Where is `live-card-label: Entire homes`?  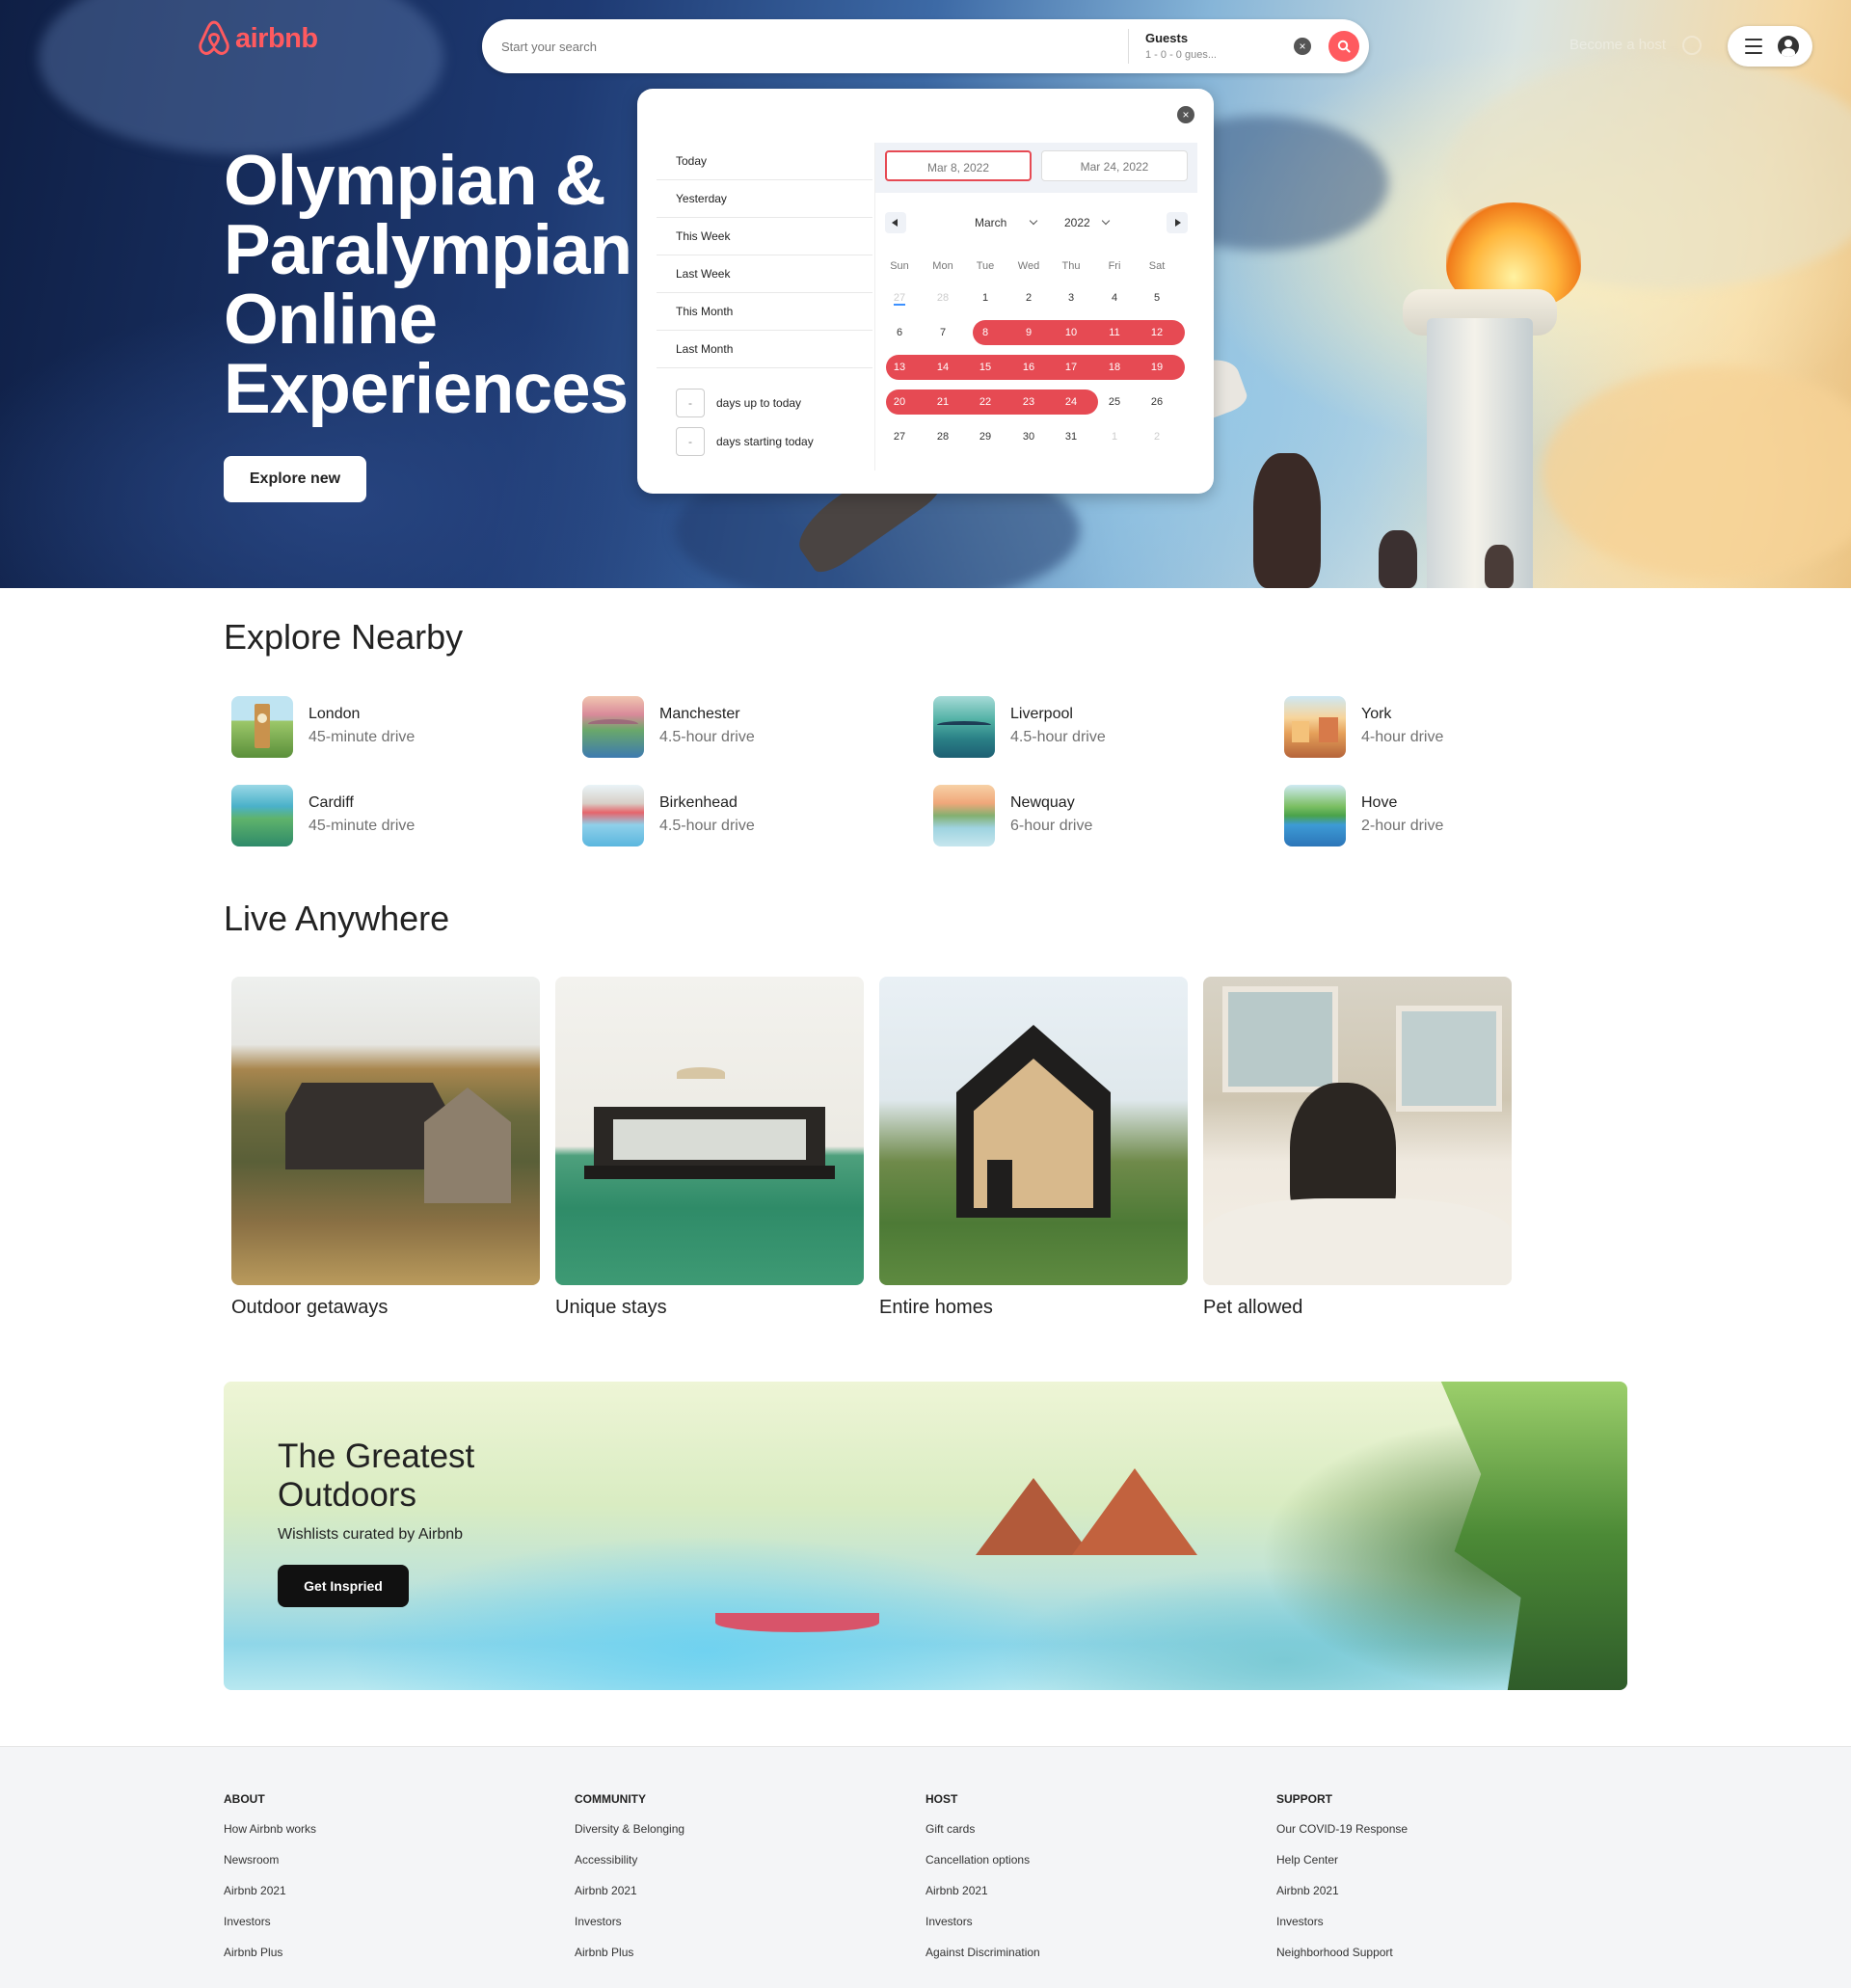
live-card-label: Entire homes is located at coordinates (936, 1307).